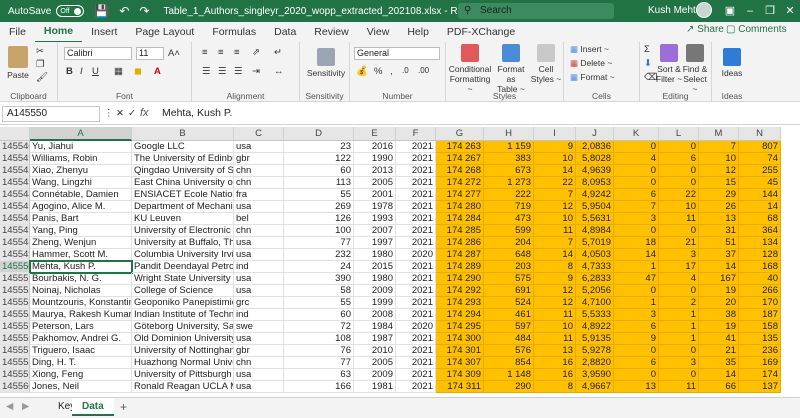 The height and width of the screenshot is (418, 800). I want to click on autosave-toggle: Off, so click(70, 11).